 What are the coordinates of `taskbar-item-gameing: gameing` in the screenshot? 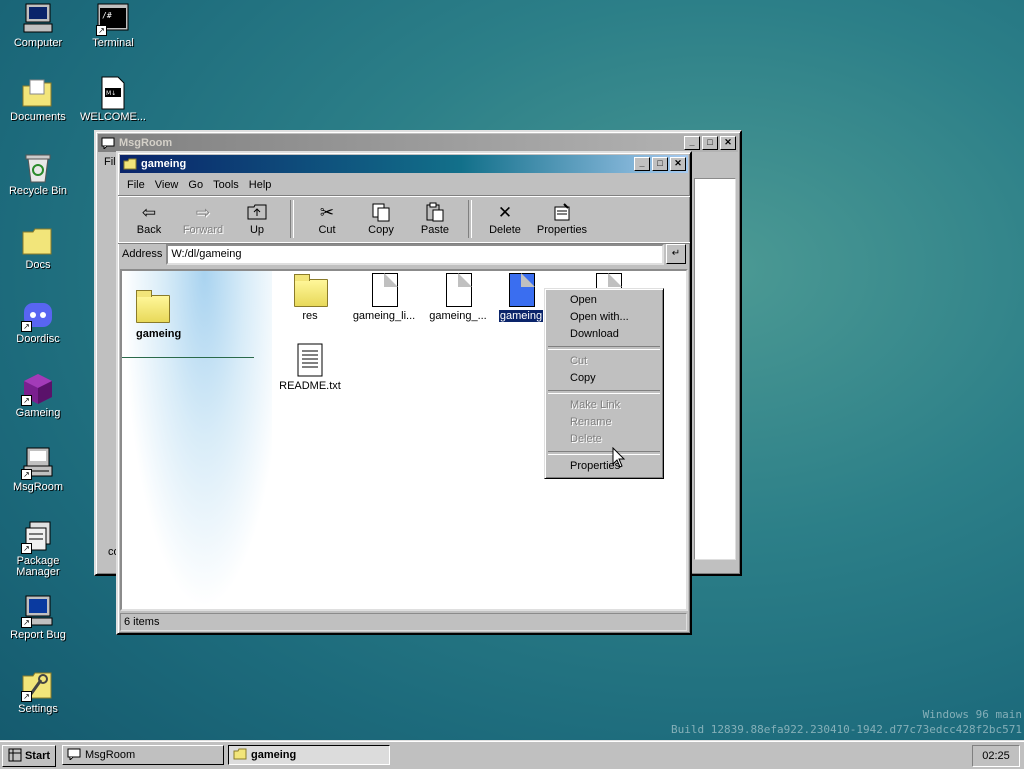 It's located at (309, 755).